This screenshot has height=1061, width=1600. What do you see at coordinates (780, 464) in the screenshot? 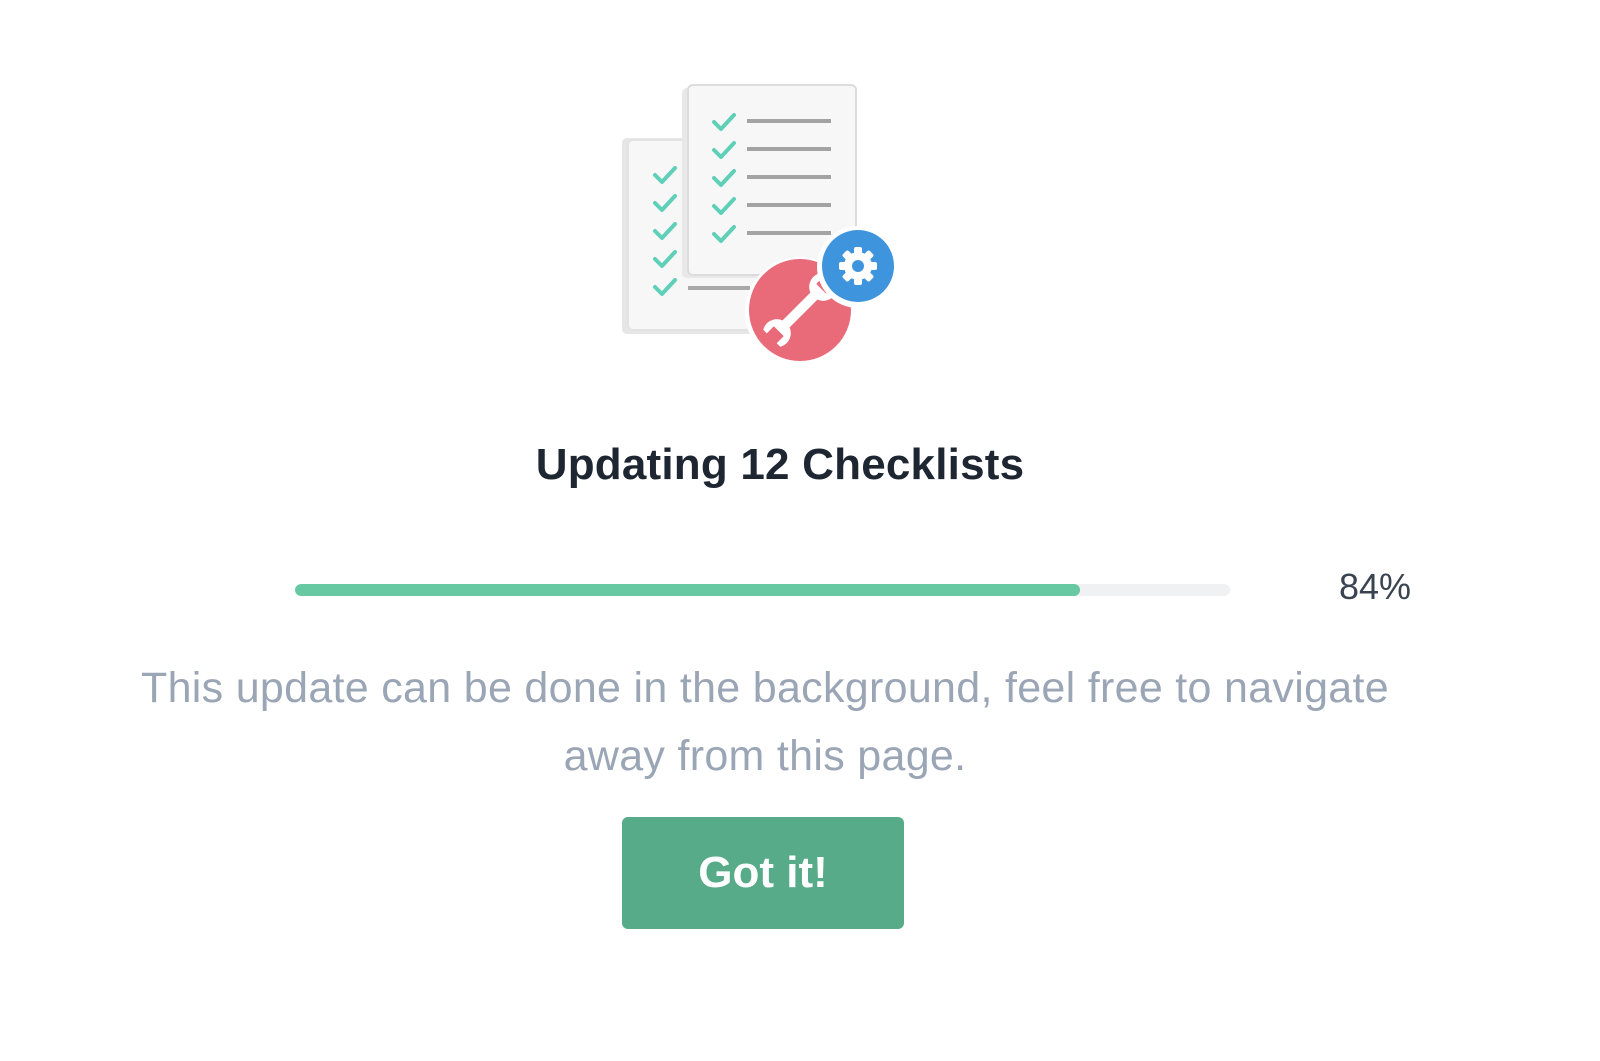
I see `dialog-title: Updating 12 Checklists` at bounding box center [780, 464].